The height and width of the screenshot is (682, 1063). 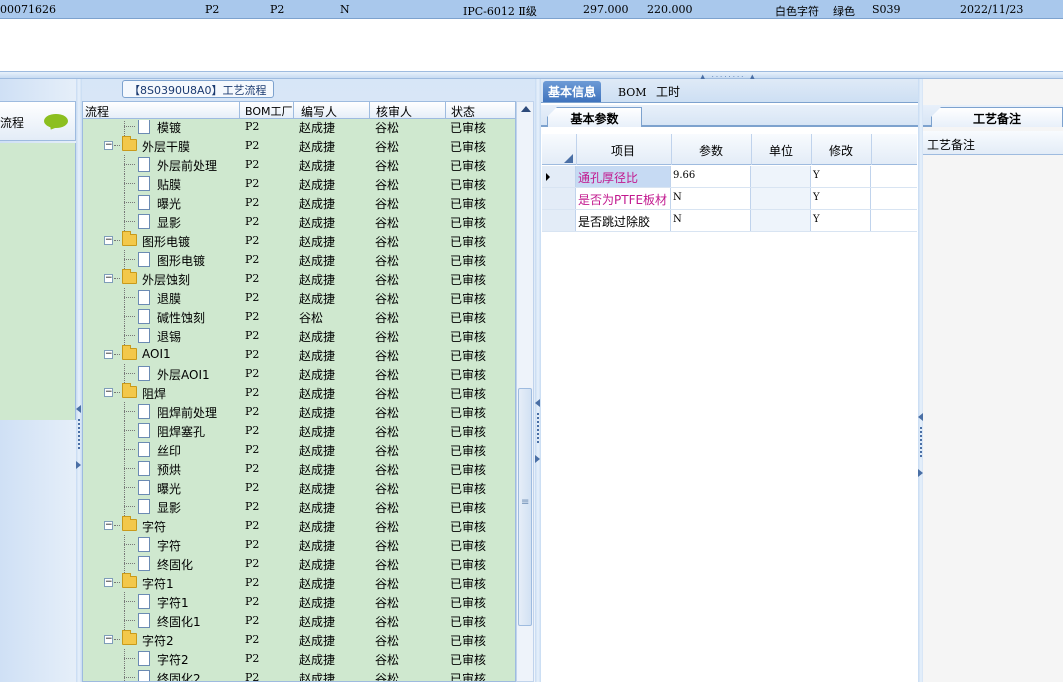 I want to click on param-item-cell: 是否为PTFE板材, so click(x=623, y=198).